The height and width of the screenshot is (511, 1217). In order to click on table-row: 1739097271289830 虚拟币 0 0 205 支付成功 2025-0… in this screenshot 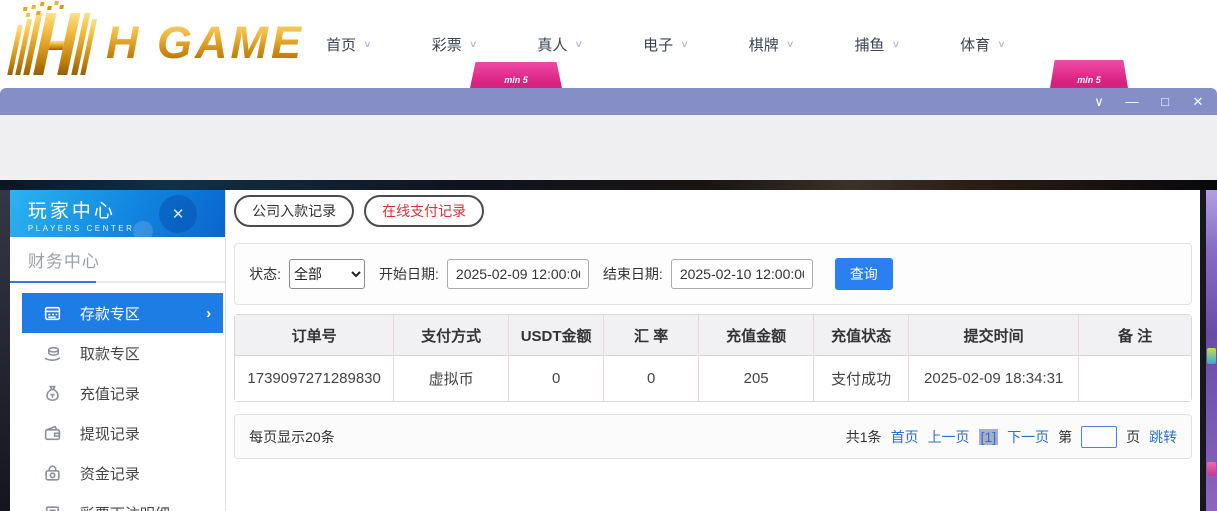, I will do `click(713, 378)`.